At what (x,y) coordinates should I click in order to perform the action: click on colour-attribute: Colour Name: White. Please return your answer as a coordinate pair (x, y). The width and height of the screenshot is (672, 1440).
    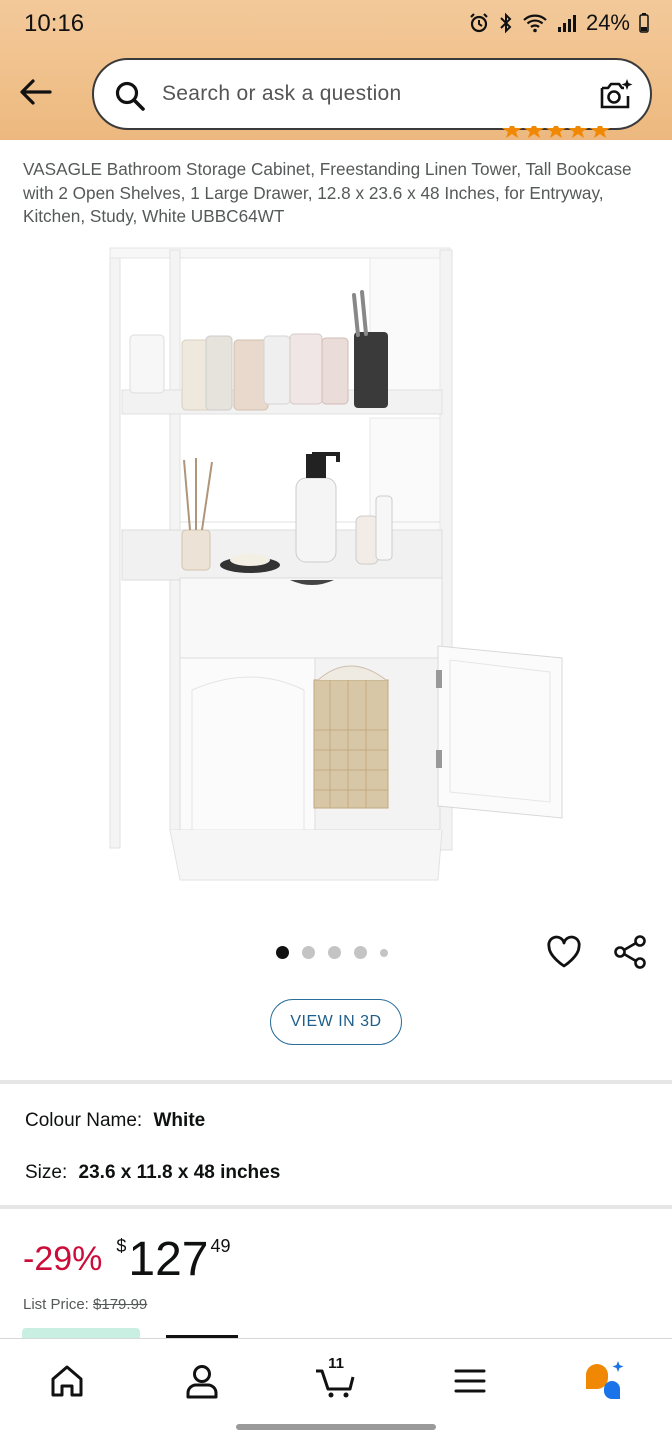
    Looking at the image, I should click on (115, 1121).